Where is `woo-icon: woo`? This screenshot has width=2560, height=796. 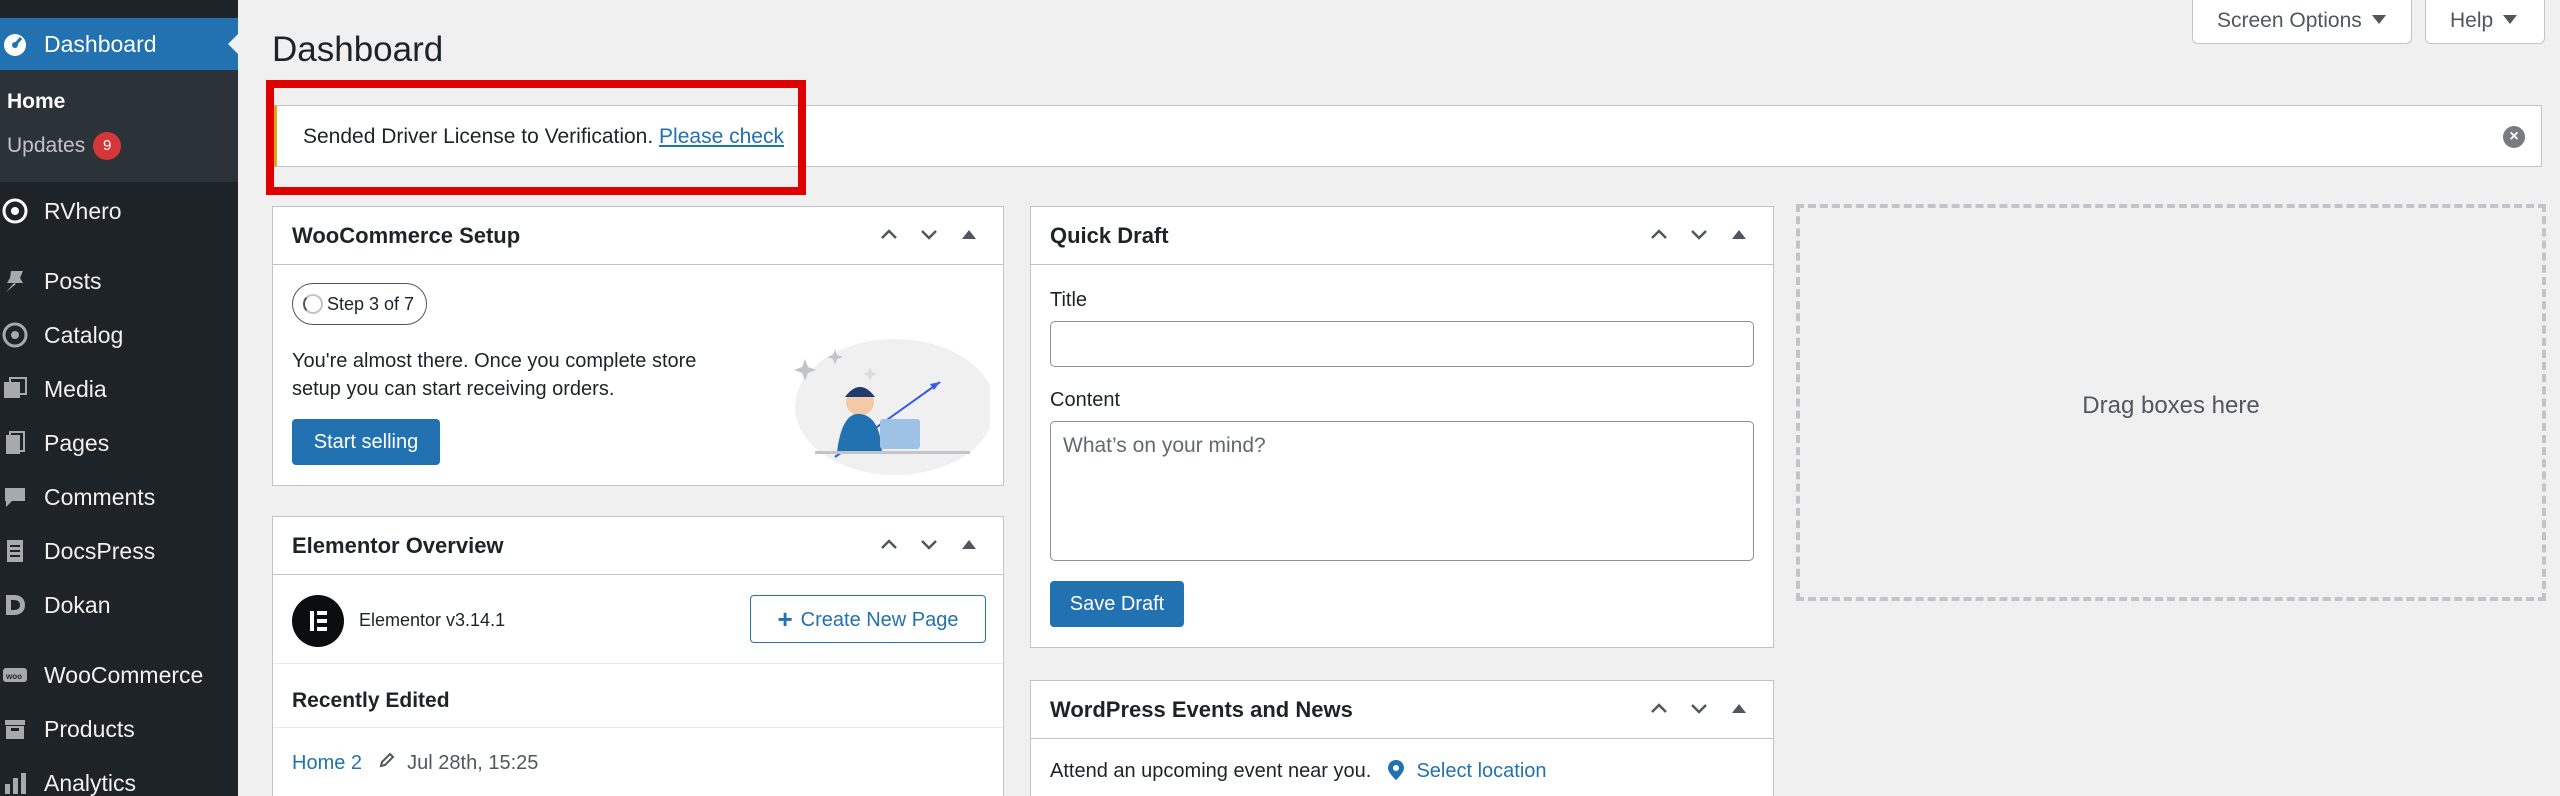
woo-icon: woo is located at coordinates (15, 675).